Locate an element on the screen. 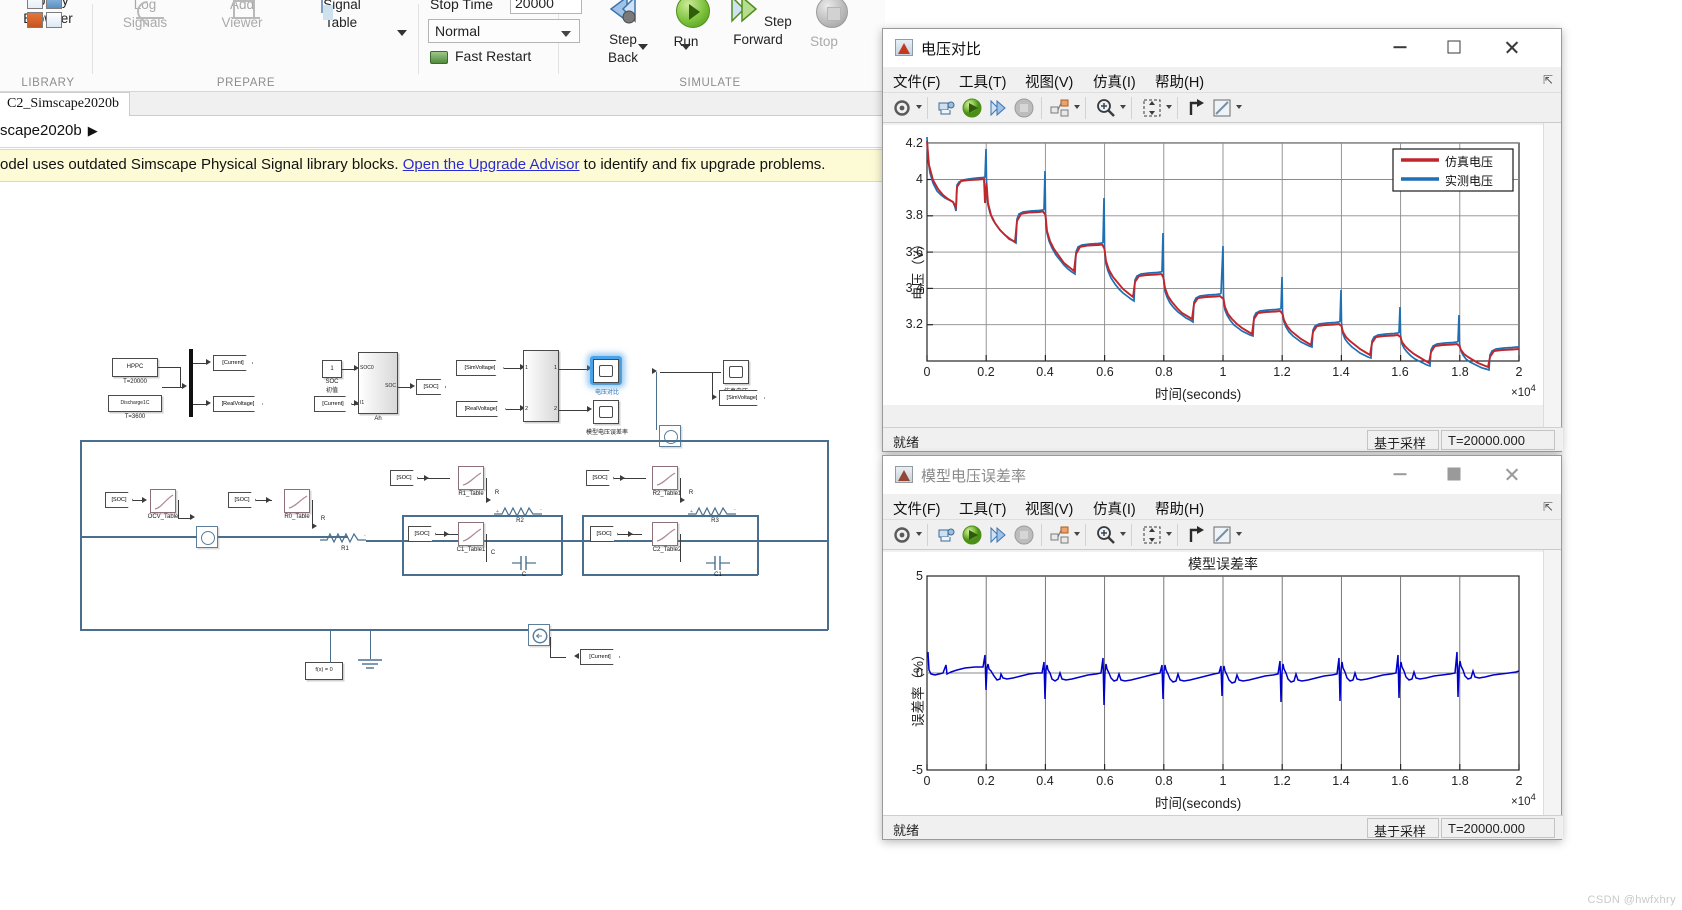 The image size is (1682, 910). scope1-menu-tools: 工具(T) is located at coordinates (983, 81).